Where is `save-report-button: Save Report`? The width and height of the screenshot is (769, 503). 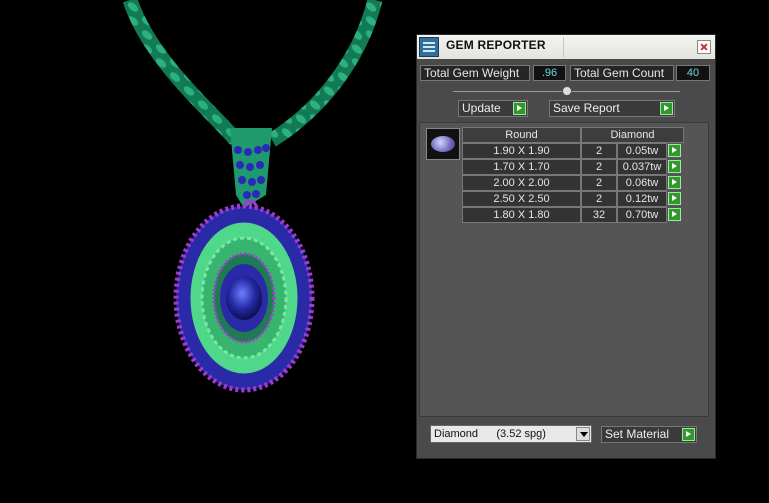
save-report-button: Save Report is located at coordinates (612, 108).